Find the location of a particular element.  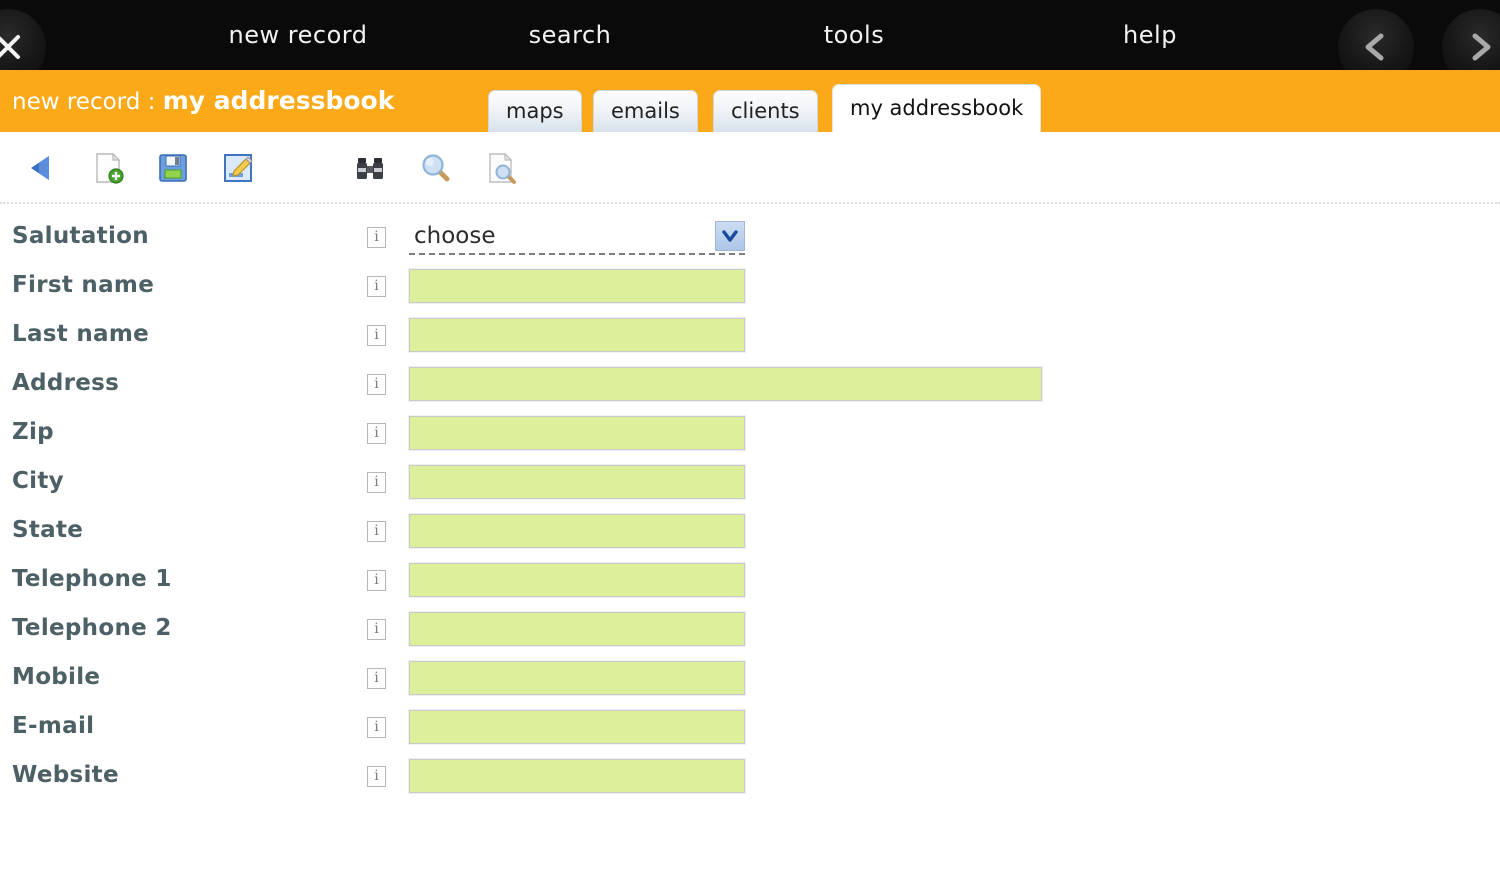

back-button is located at coordinates (42, 168).